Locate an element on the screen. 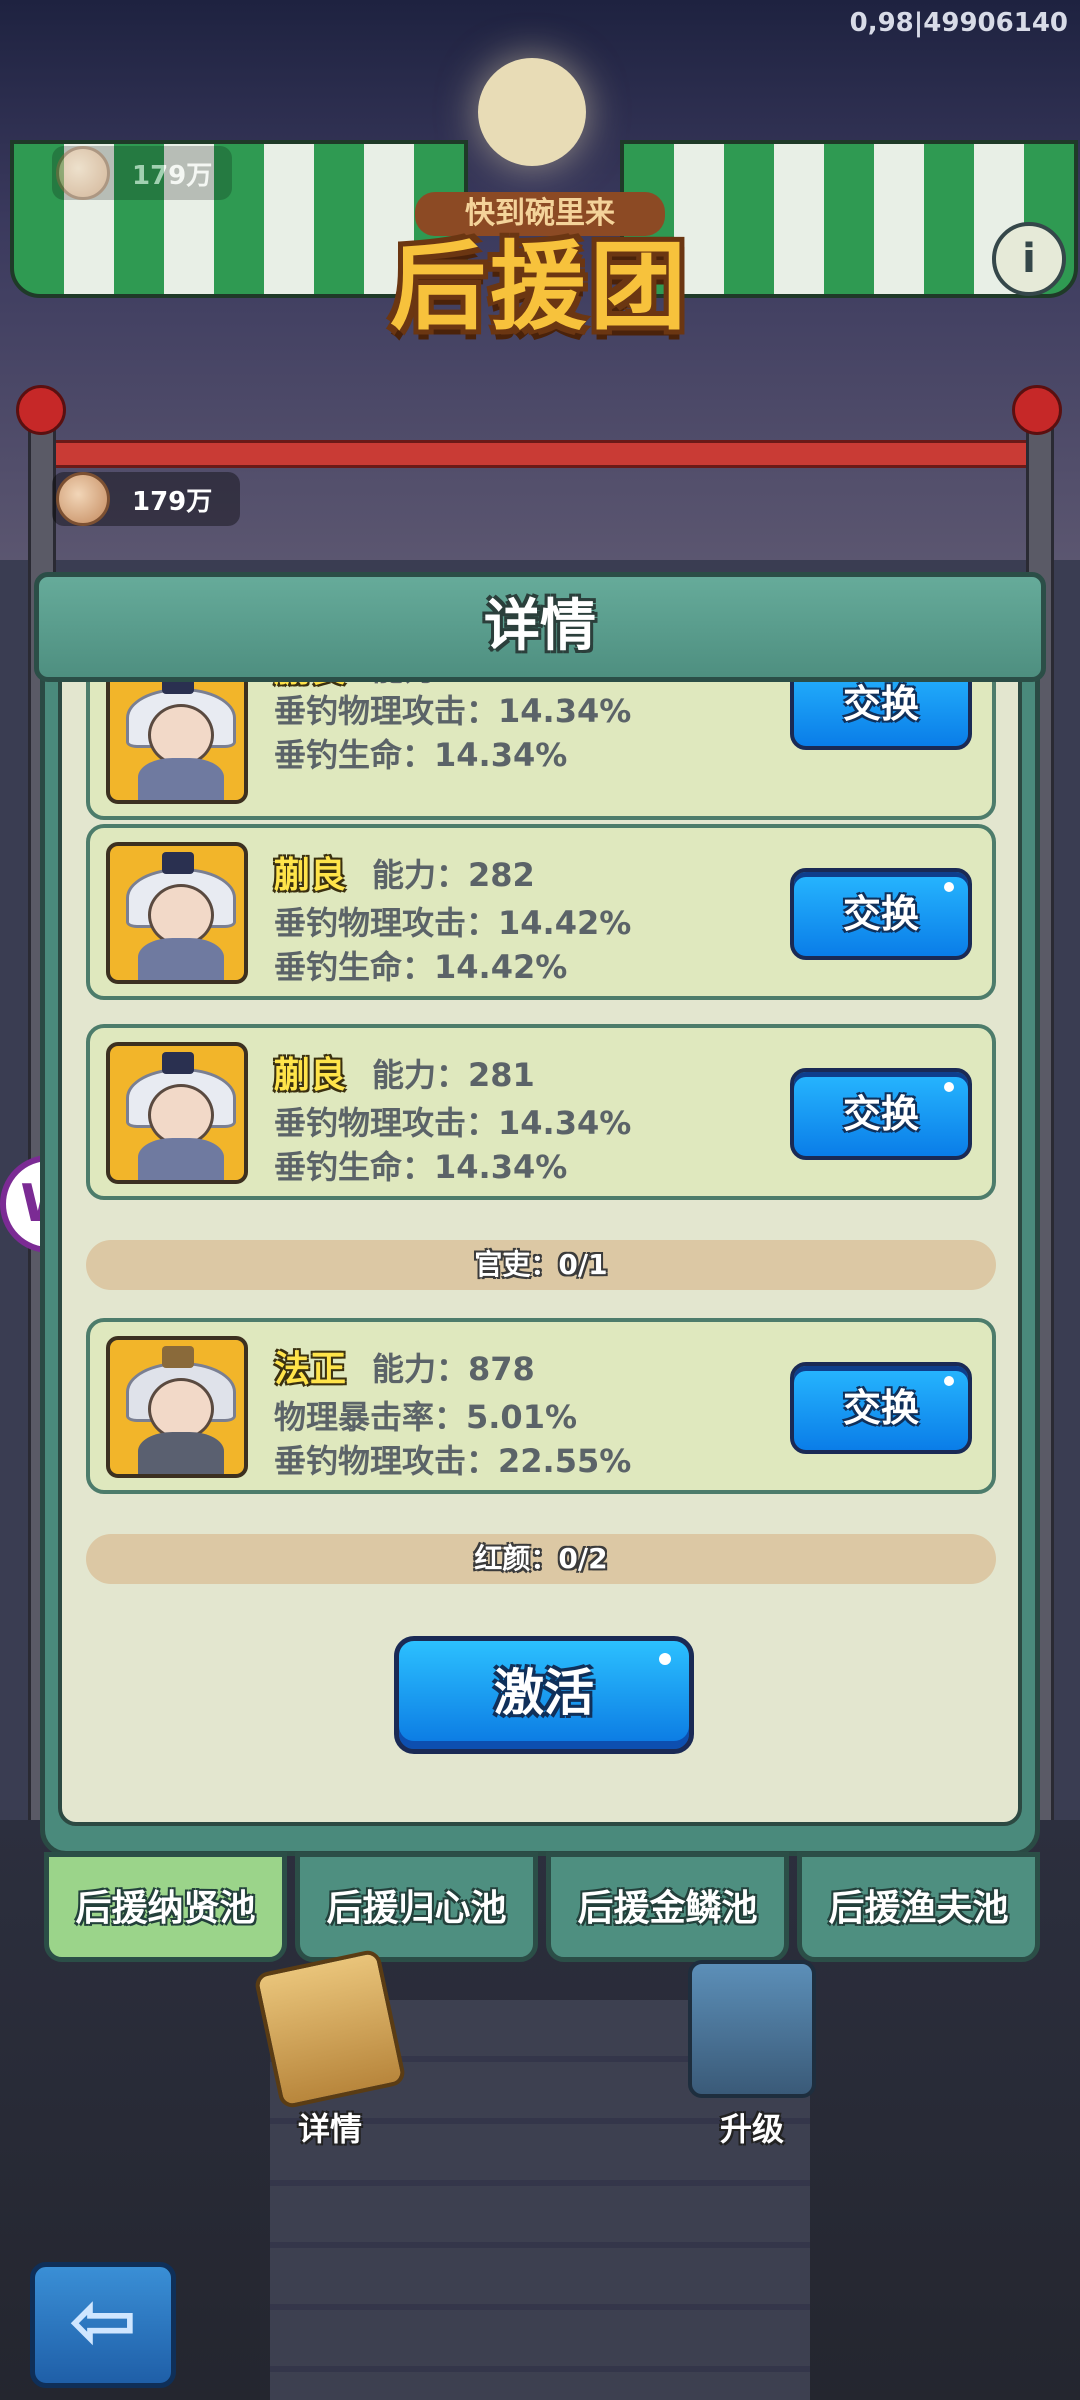 The image size is (1080, 2400). debug-id-text: 0,98|49906140 is located at coordinates (958, 23).